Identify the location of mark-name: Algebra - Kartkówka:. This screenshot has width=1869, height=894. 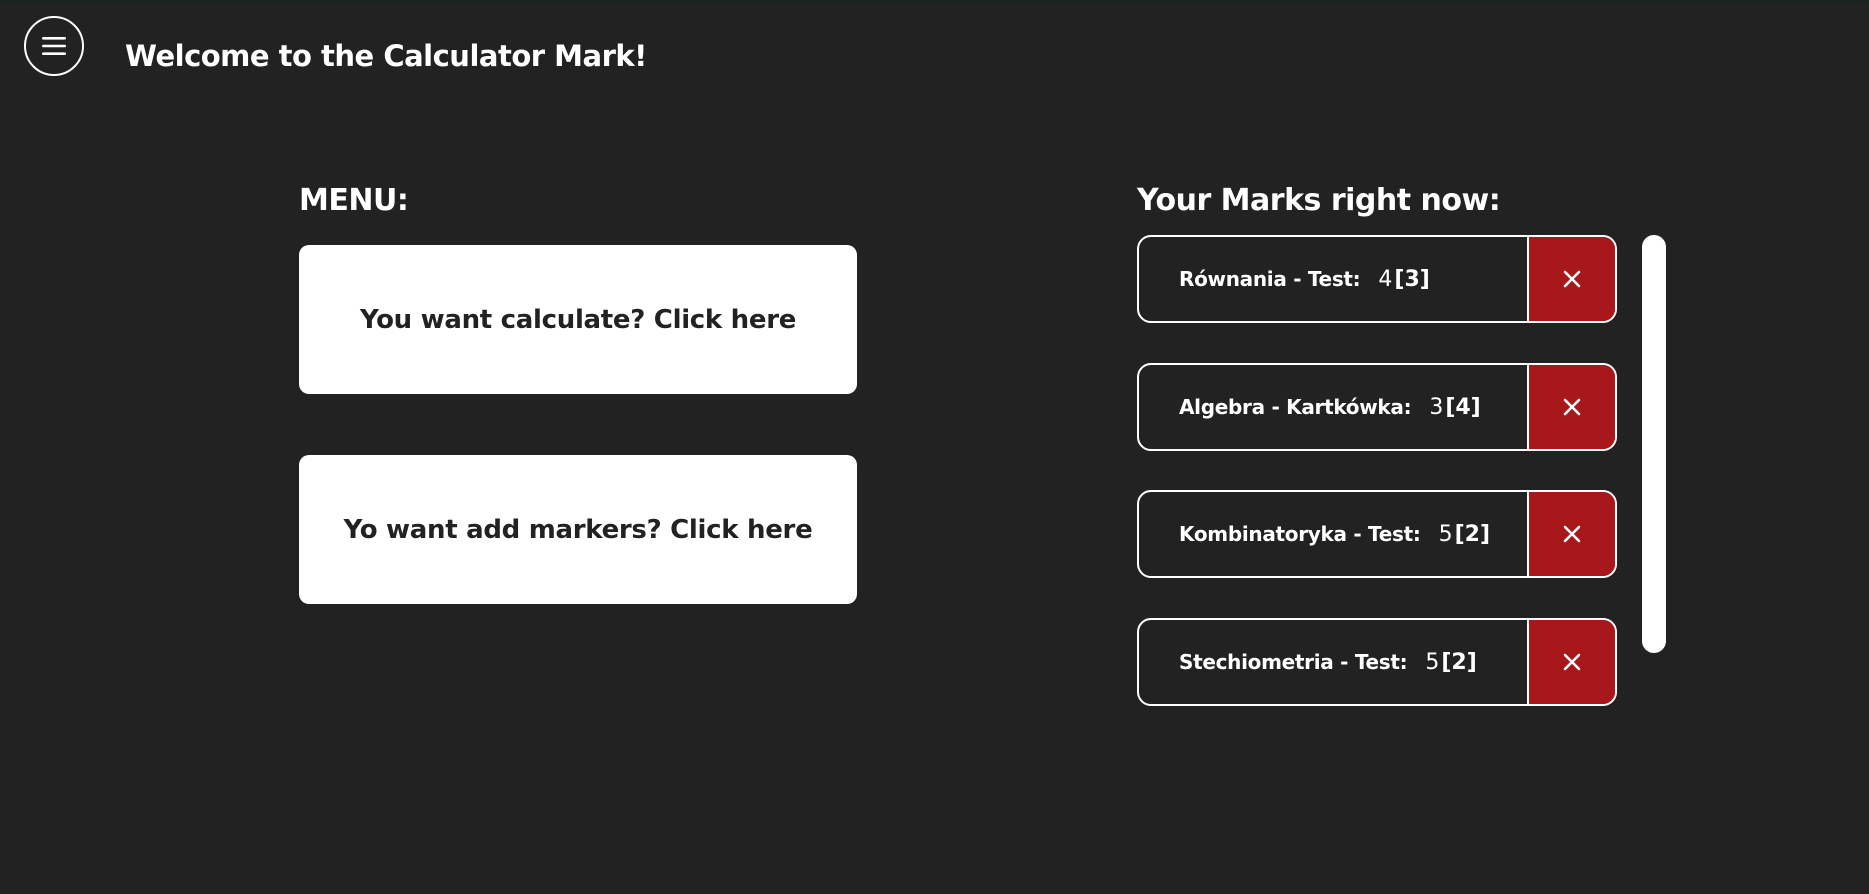
(1295, 407).